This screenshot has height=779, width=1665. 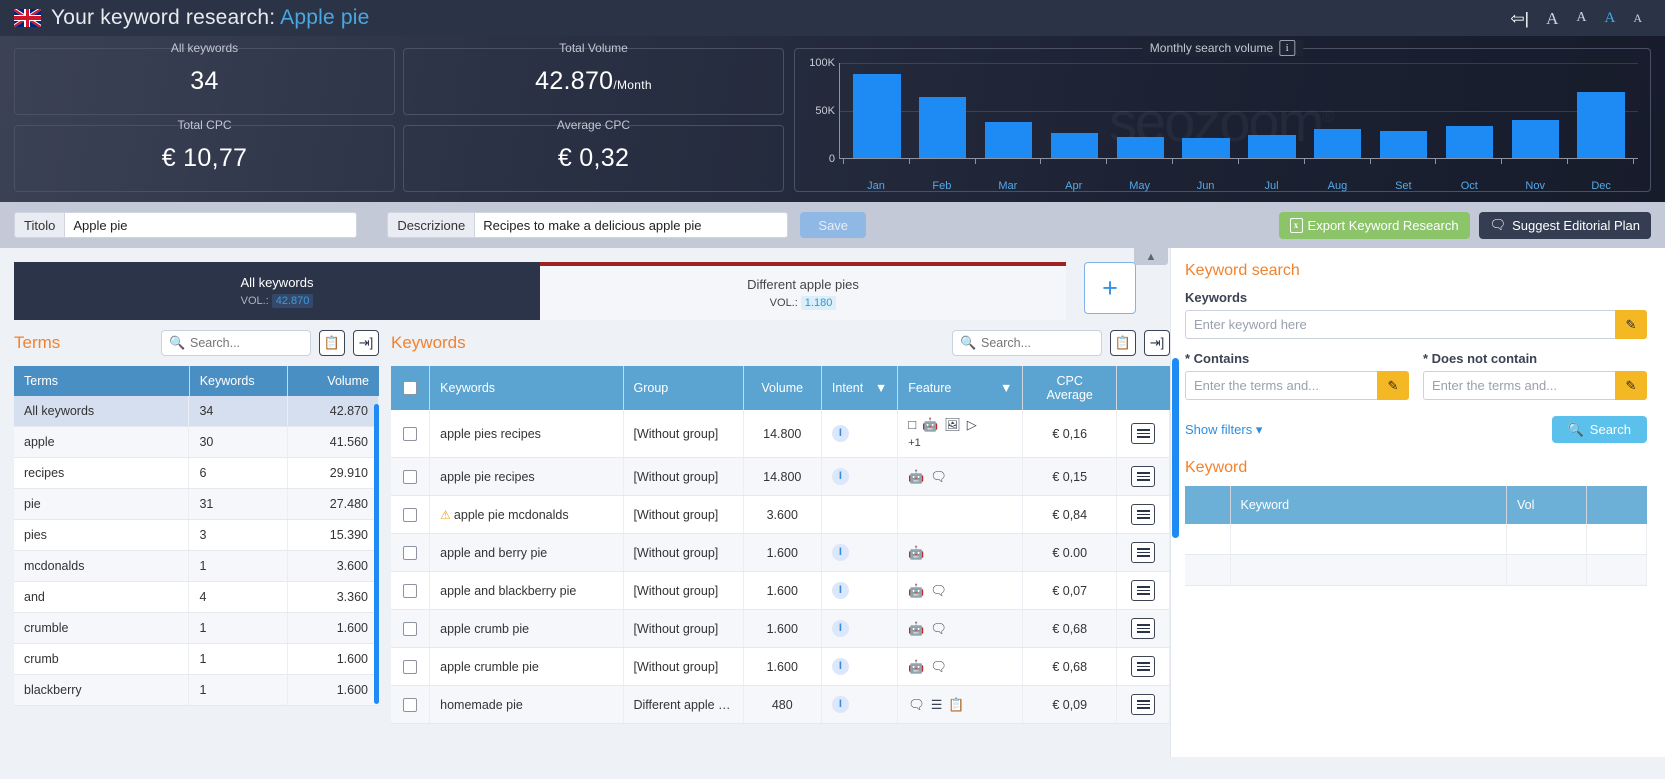 What do you see at coordinates (27, 18) in the screenshot?
I see `uk-flag-icon` at bounding box center [27, 18].